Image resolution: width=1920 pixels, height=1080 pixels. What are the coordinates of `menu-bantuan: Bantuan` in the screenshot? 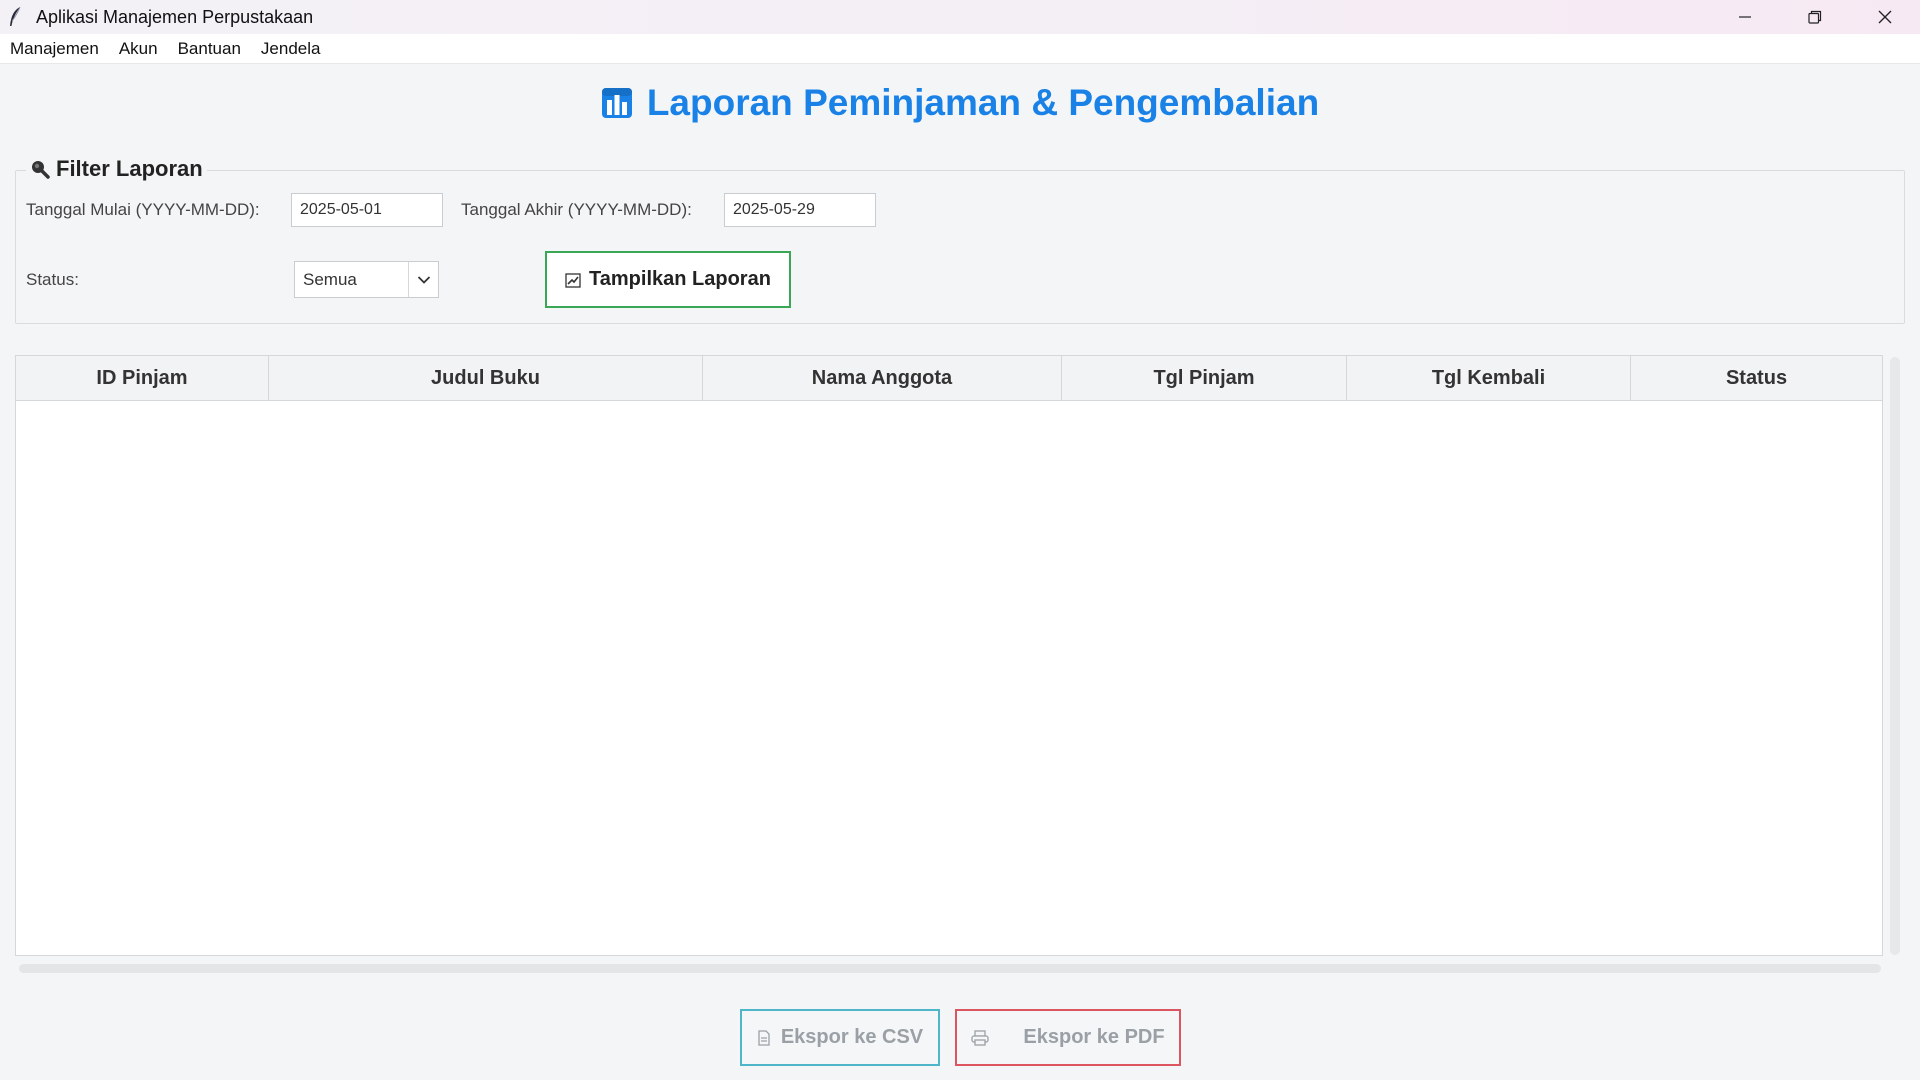 It's located at (209, 49).